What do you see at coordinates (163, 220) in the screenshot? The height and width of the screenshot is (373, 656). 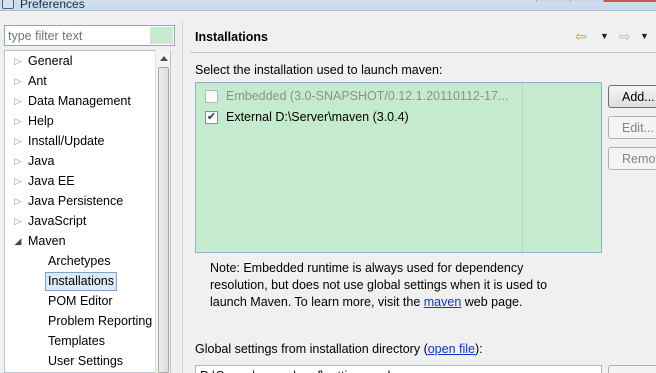 I see `scrollbar-thumb` at bounding box center [163, 220].